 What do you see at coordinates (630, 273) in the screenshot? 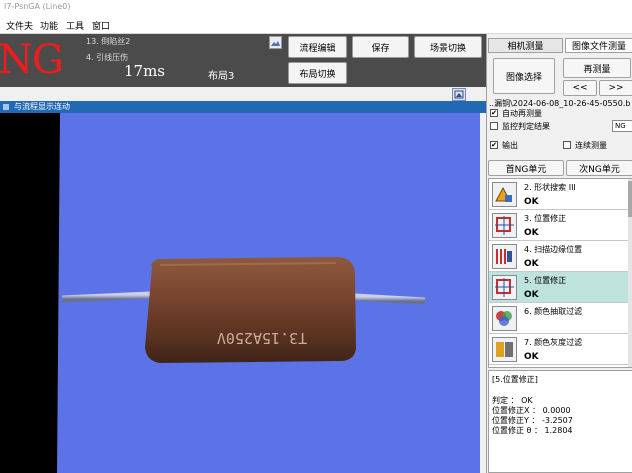
I see `unit-list-scrollbar` at bounding box center [630, 273].